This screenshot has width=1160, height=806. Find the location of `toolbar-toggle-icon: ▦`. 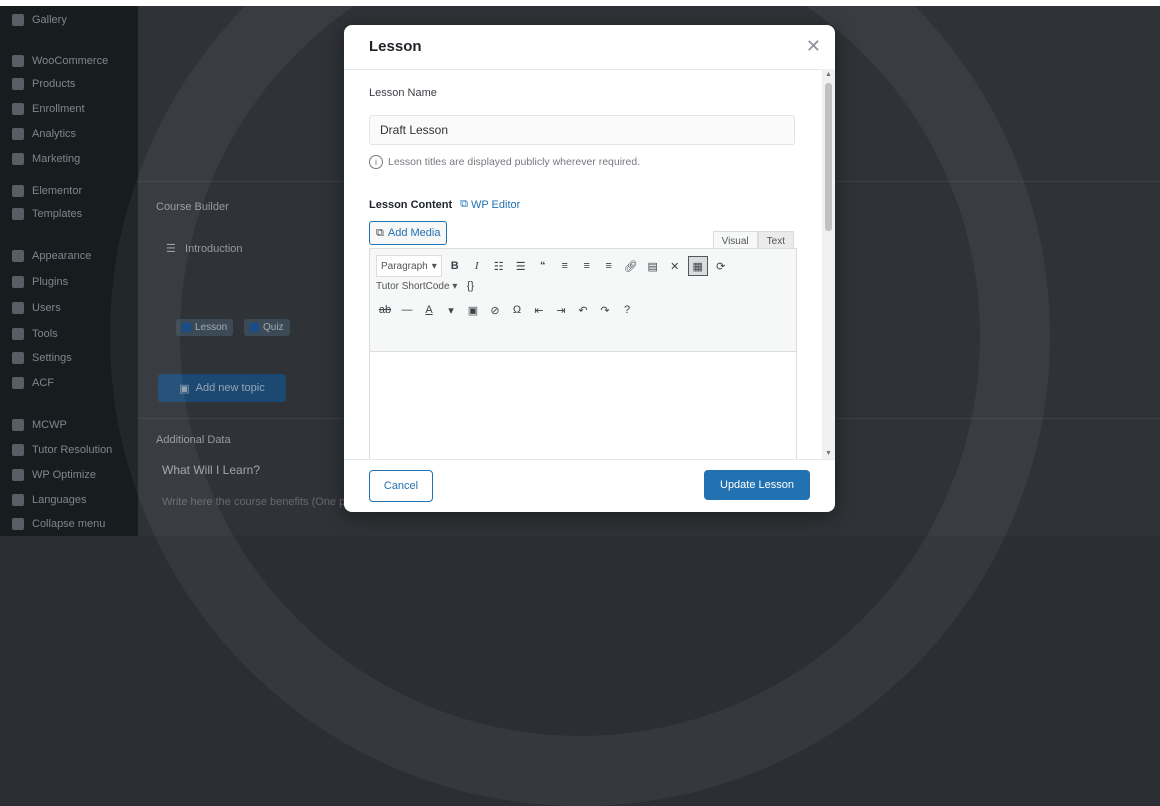

toolbar-toggle-icon: ▦ is located at coordinates (697, 266).